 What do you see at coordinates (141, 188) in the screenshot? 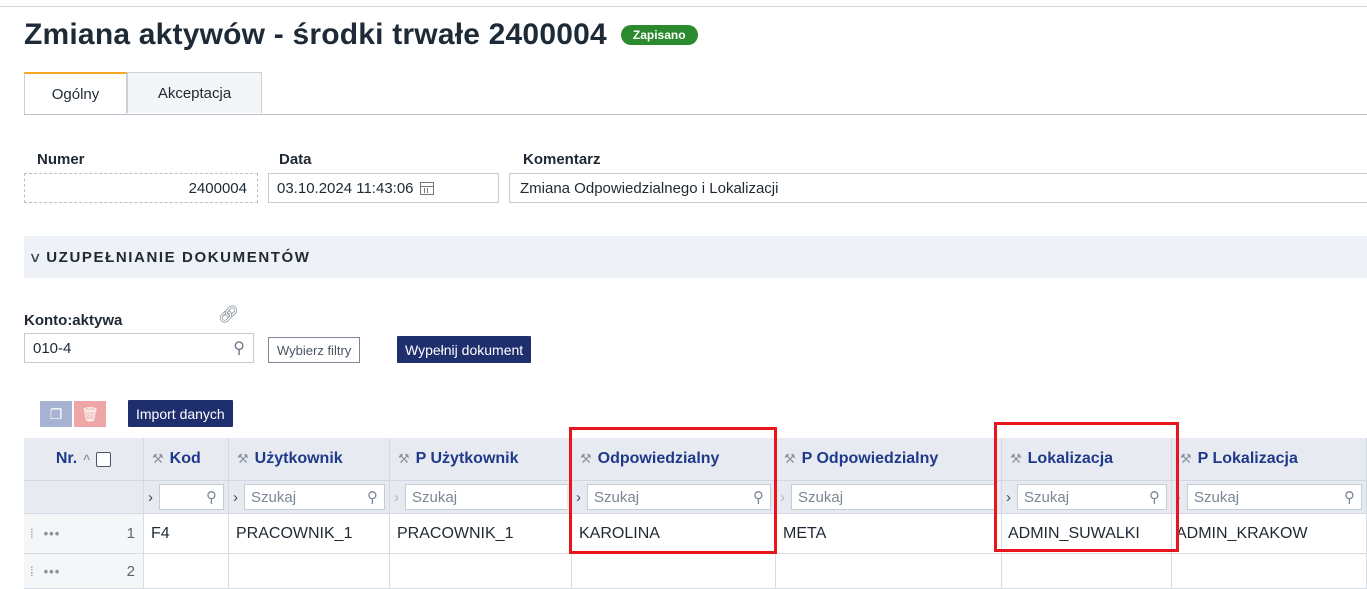
I see `numer-field: 2400004` at bounding box center [141, 188].